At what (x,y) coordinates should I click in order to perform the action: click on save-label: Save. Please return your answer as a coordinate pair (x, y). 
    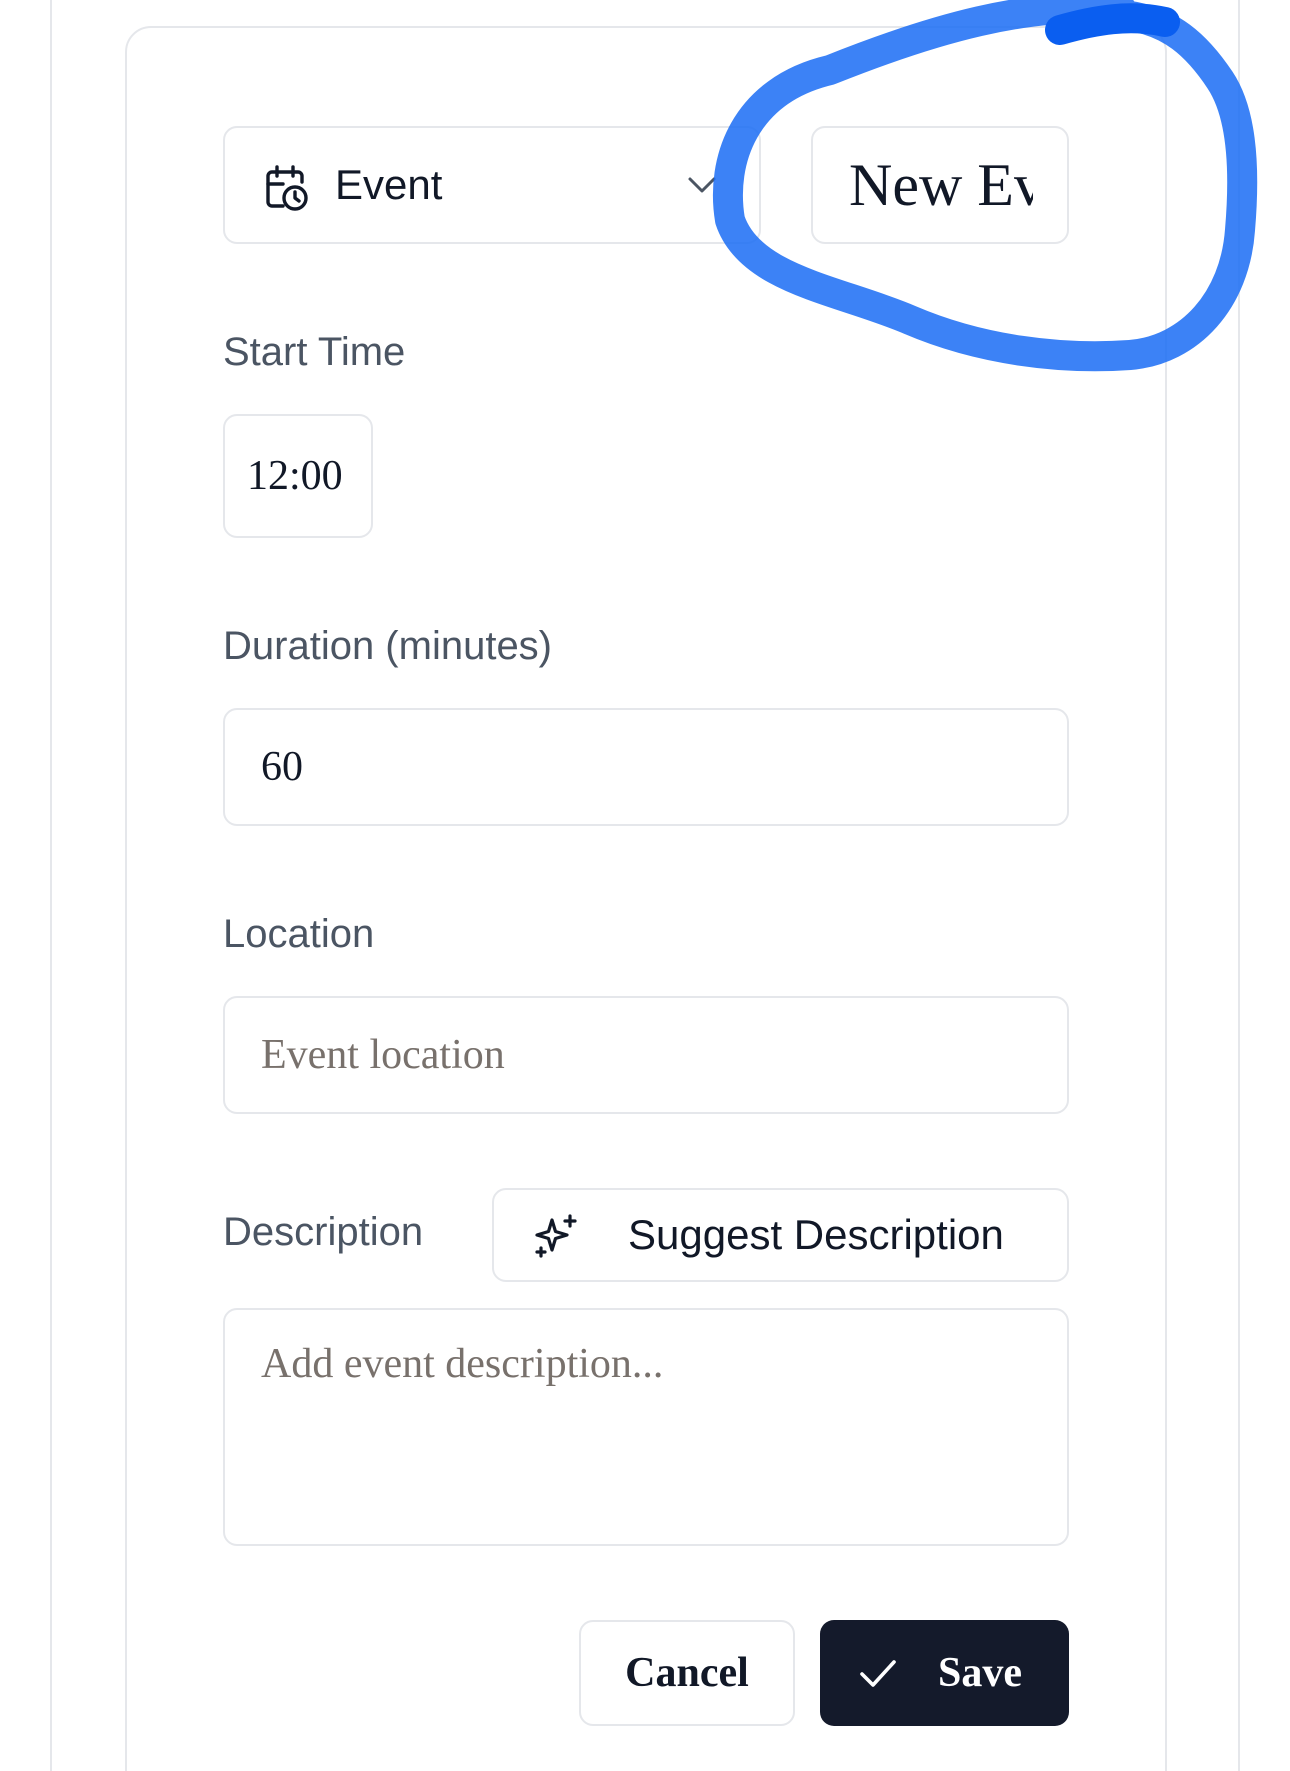
    Looking at the image, I should click on (980, 1673).